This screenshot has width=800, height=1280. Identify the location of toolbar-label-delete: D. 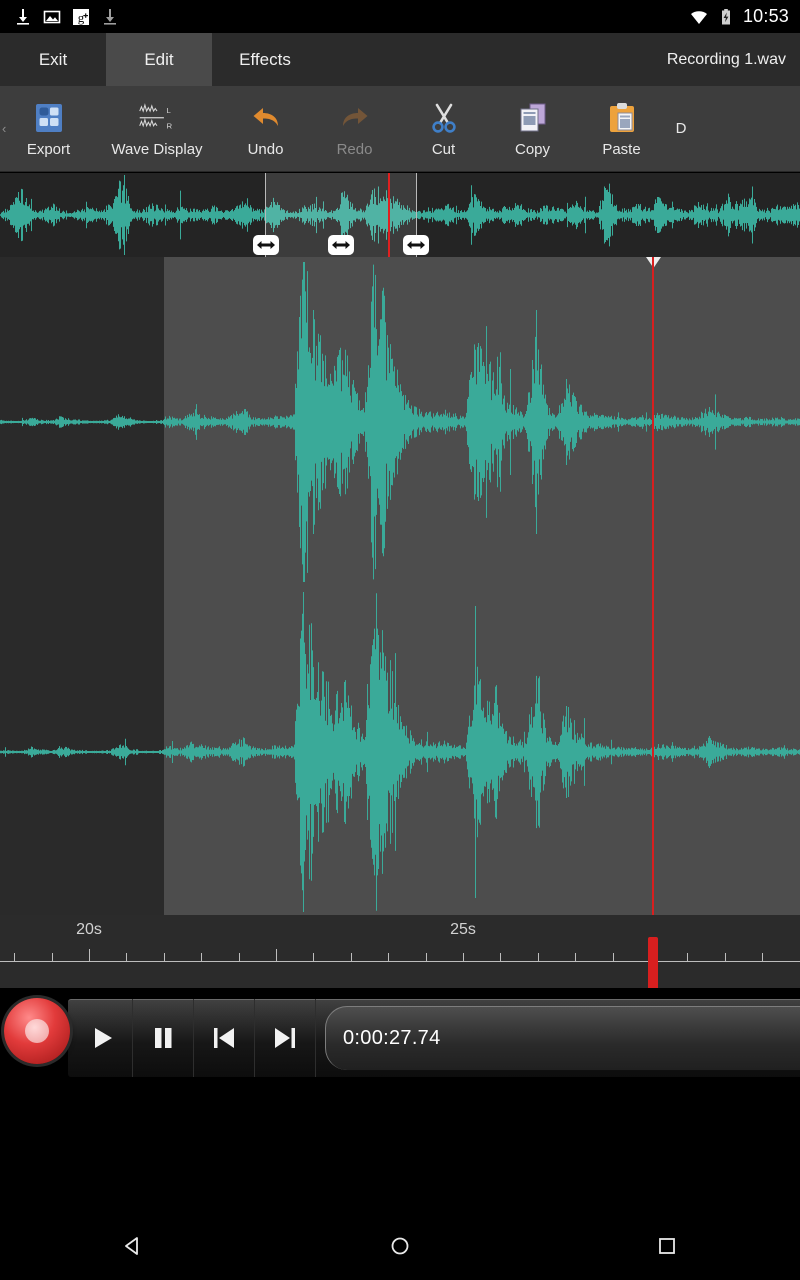
(681, 128).